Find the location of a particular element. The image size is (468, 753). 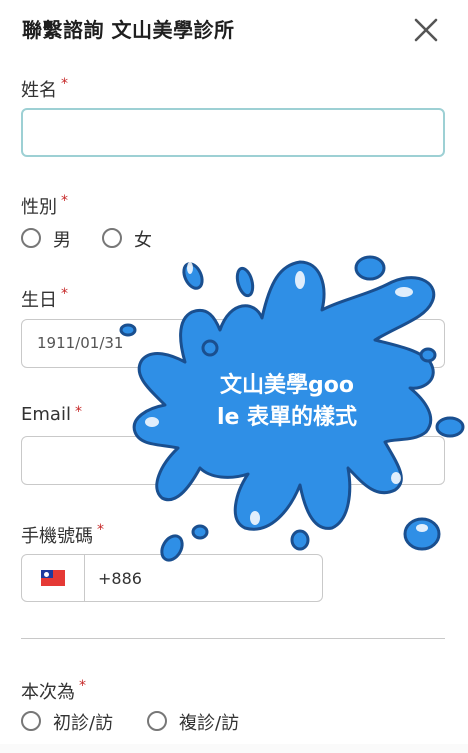

email-label: Email * is located at coordinates (51, 414).